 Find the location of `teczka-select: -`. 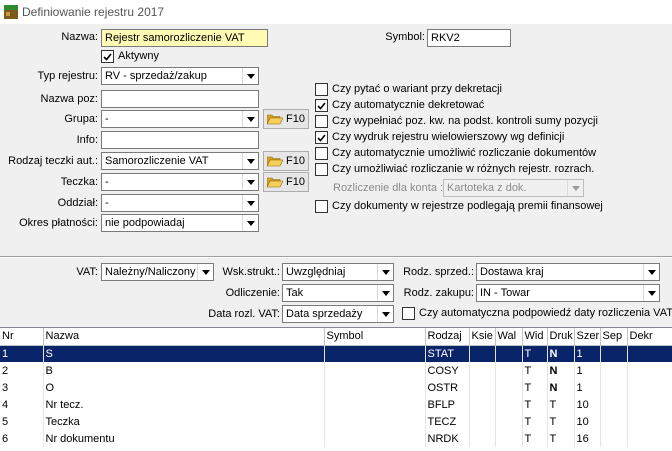

teczka-select: - is located at coordinates (180, 182).